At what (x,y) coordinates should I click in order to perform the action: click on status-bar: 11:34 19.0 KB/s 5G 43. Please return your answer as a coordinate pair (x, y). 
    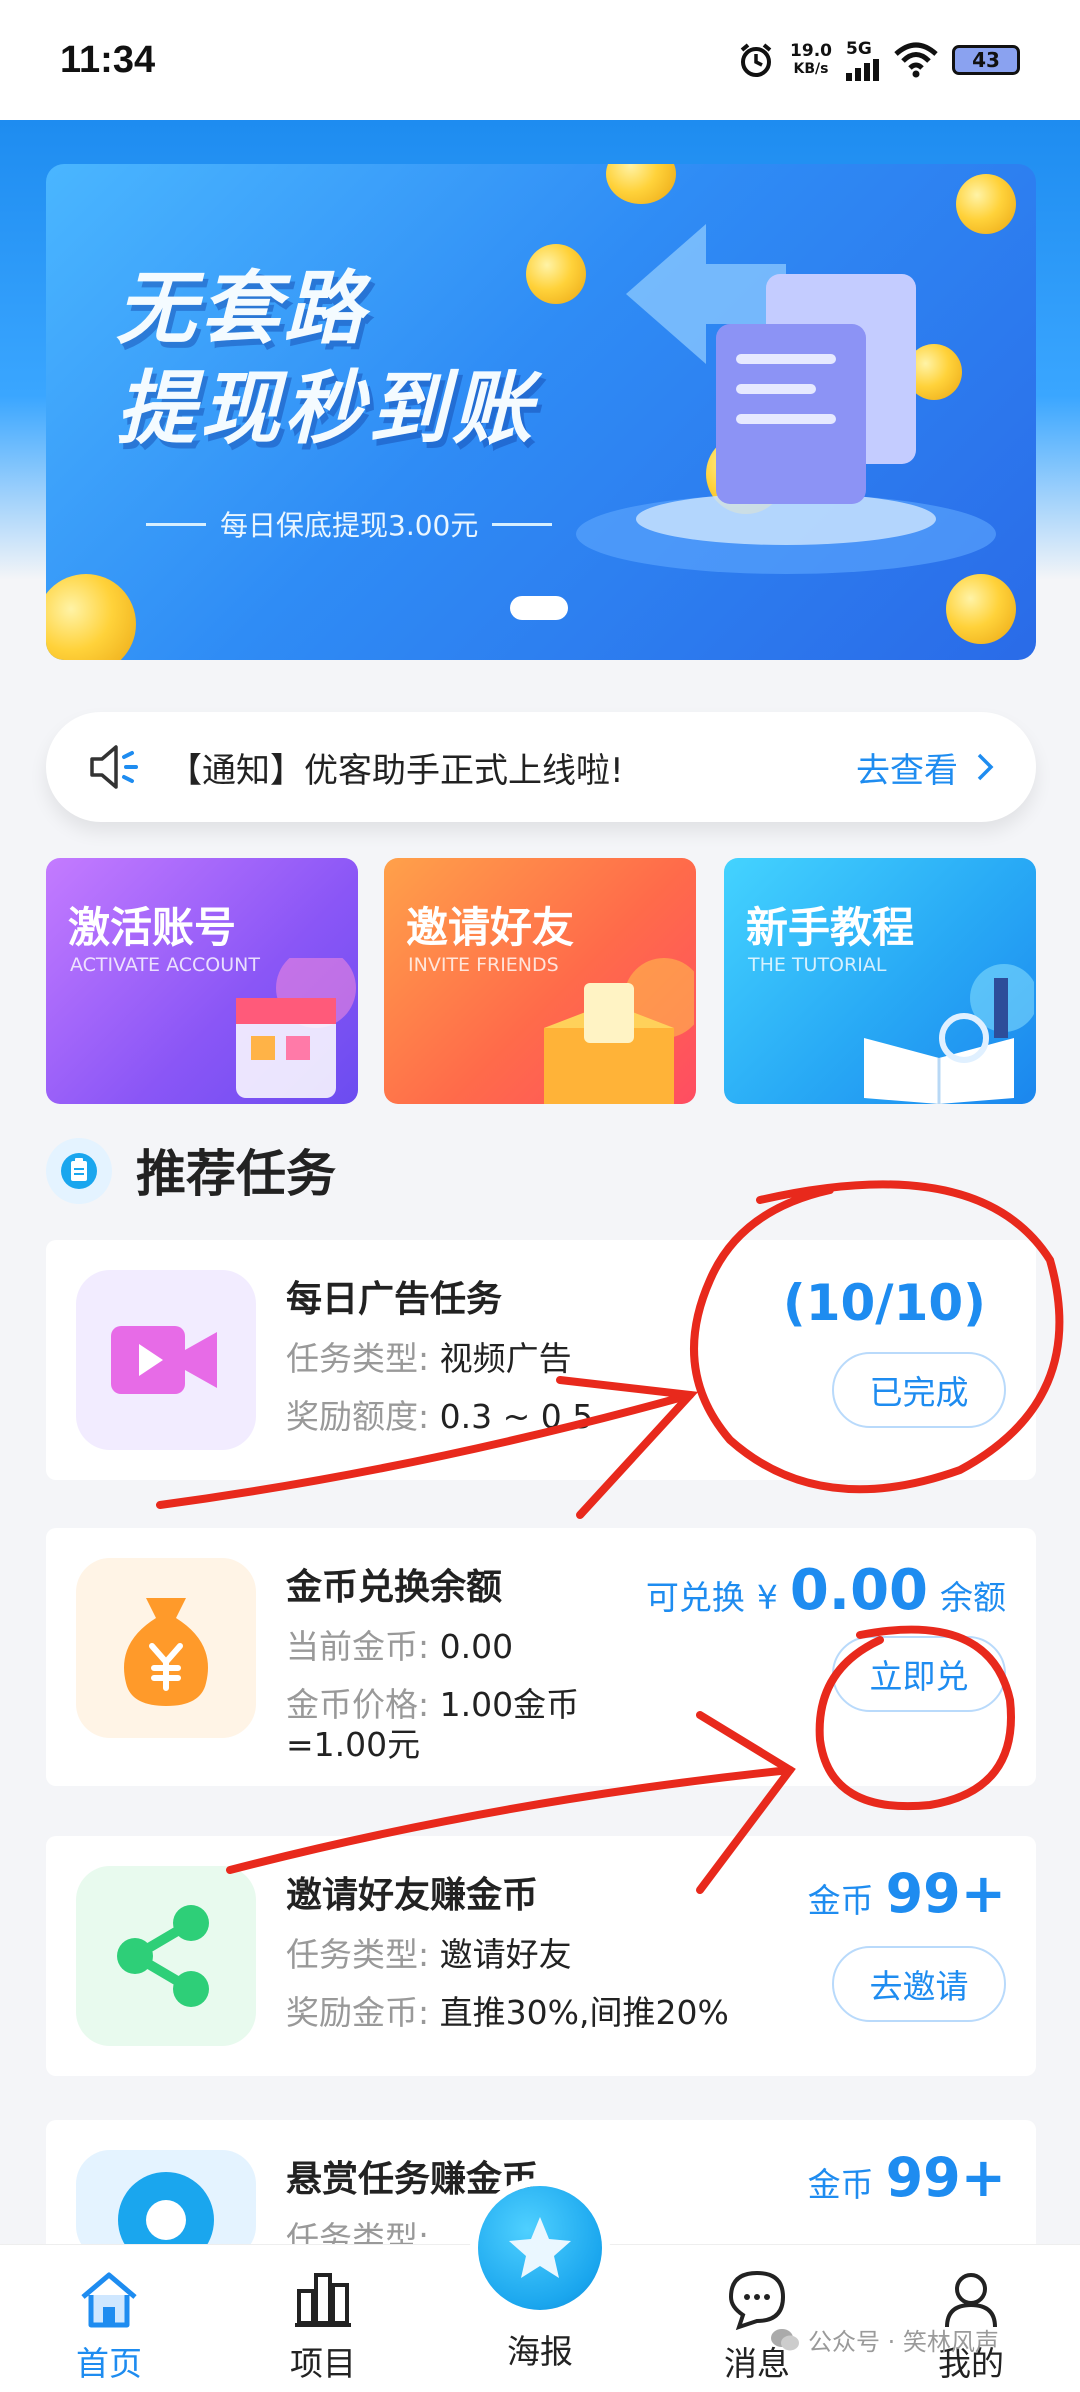
    Looking at the image, I should click on (540, 60).